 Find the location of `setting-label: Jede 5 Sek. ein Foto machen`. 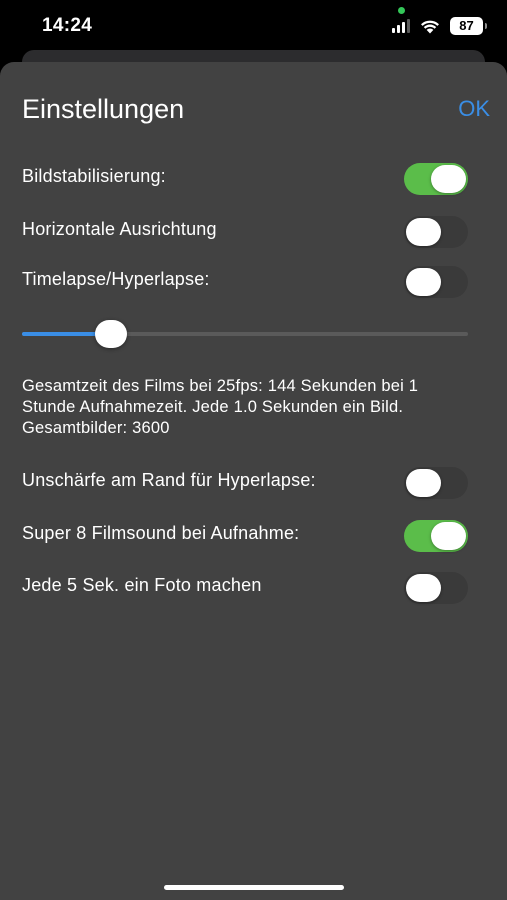

setting-label: Jede 5 Sek. ein Foto machen is located at coordinates (142, 585).